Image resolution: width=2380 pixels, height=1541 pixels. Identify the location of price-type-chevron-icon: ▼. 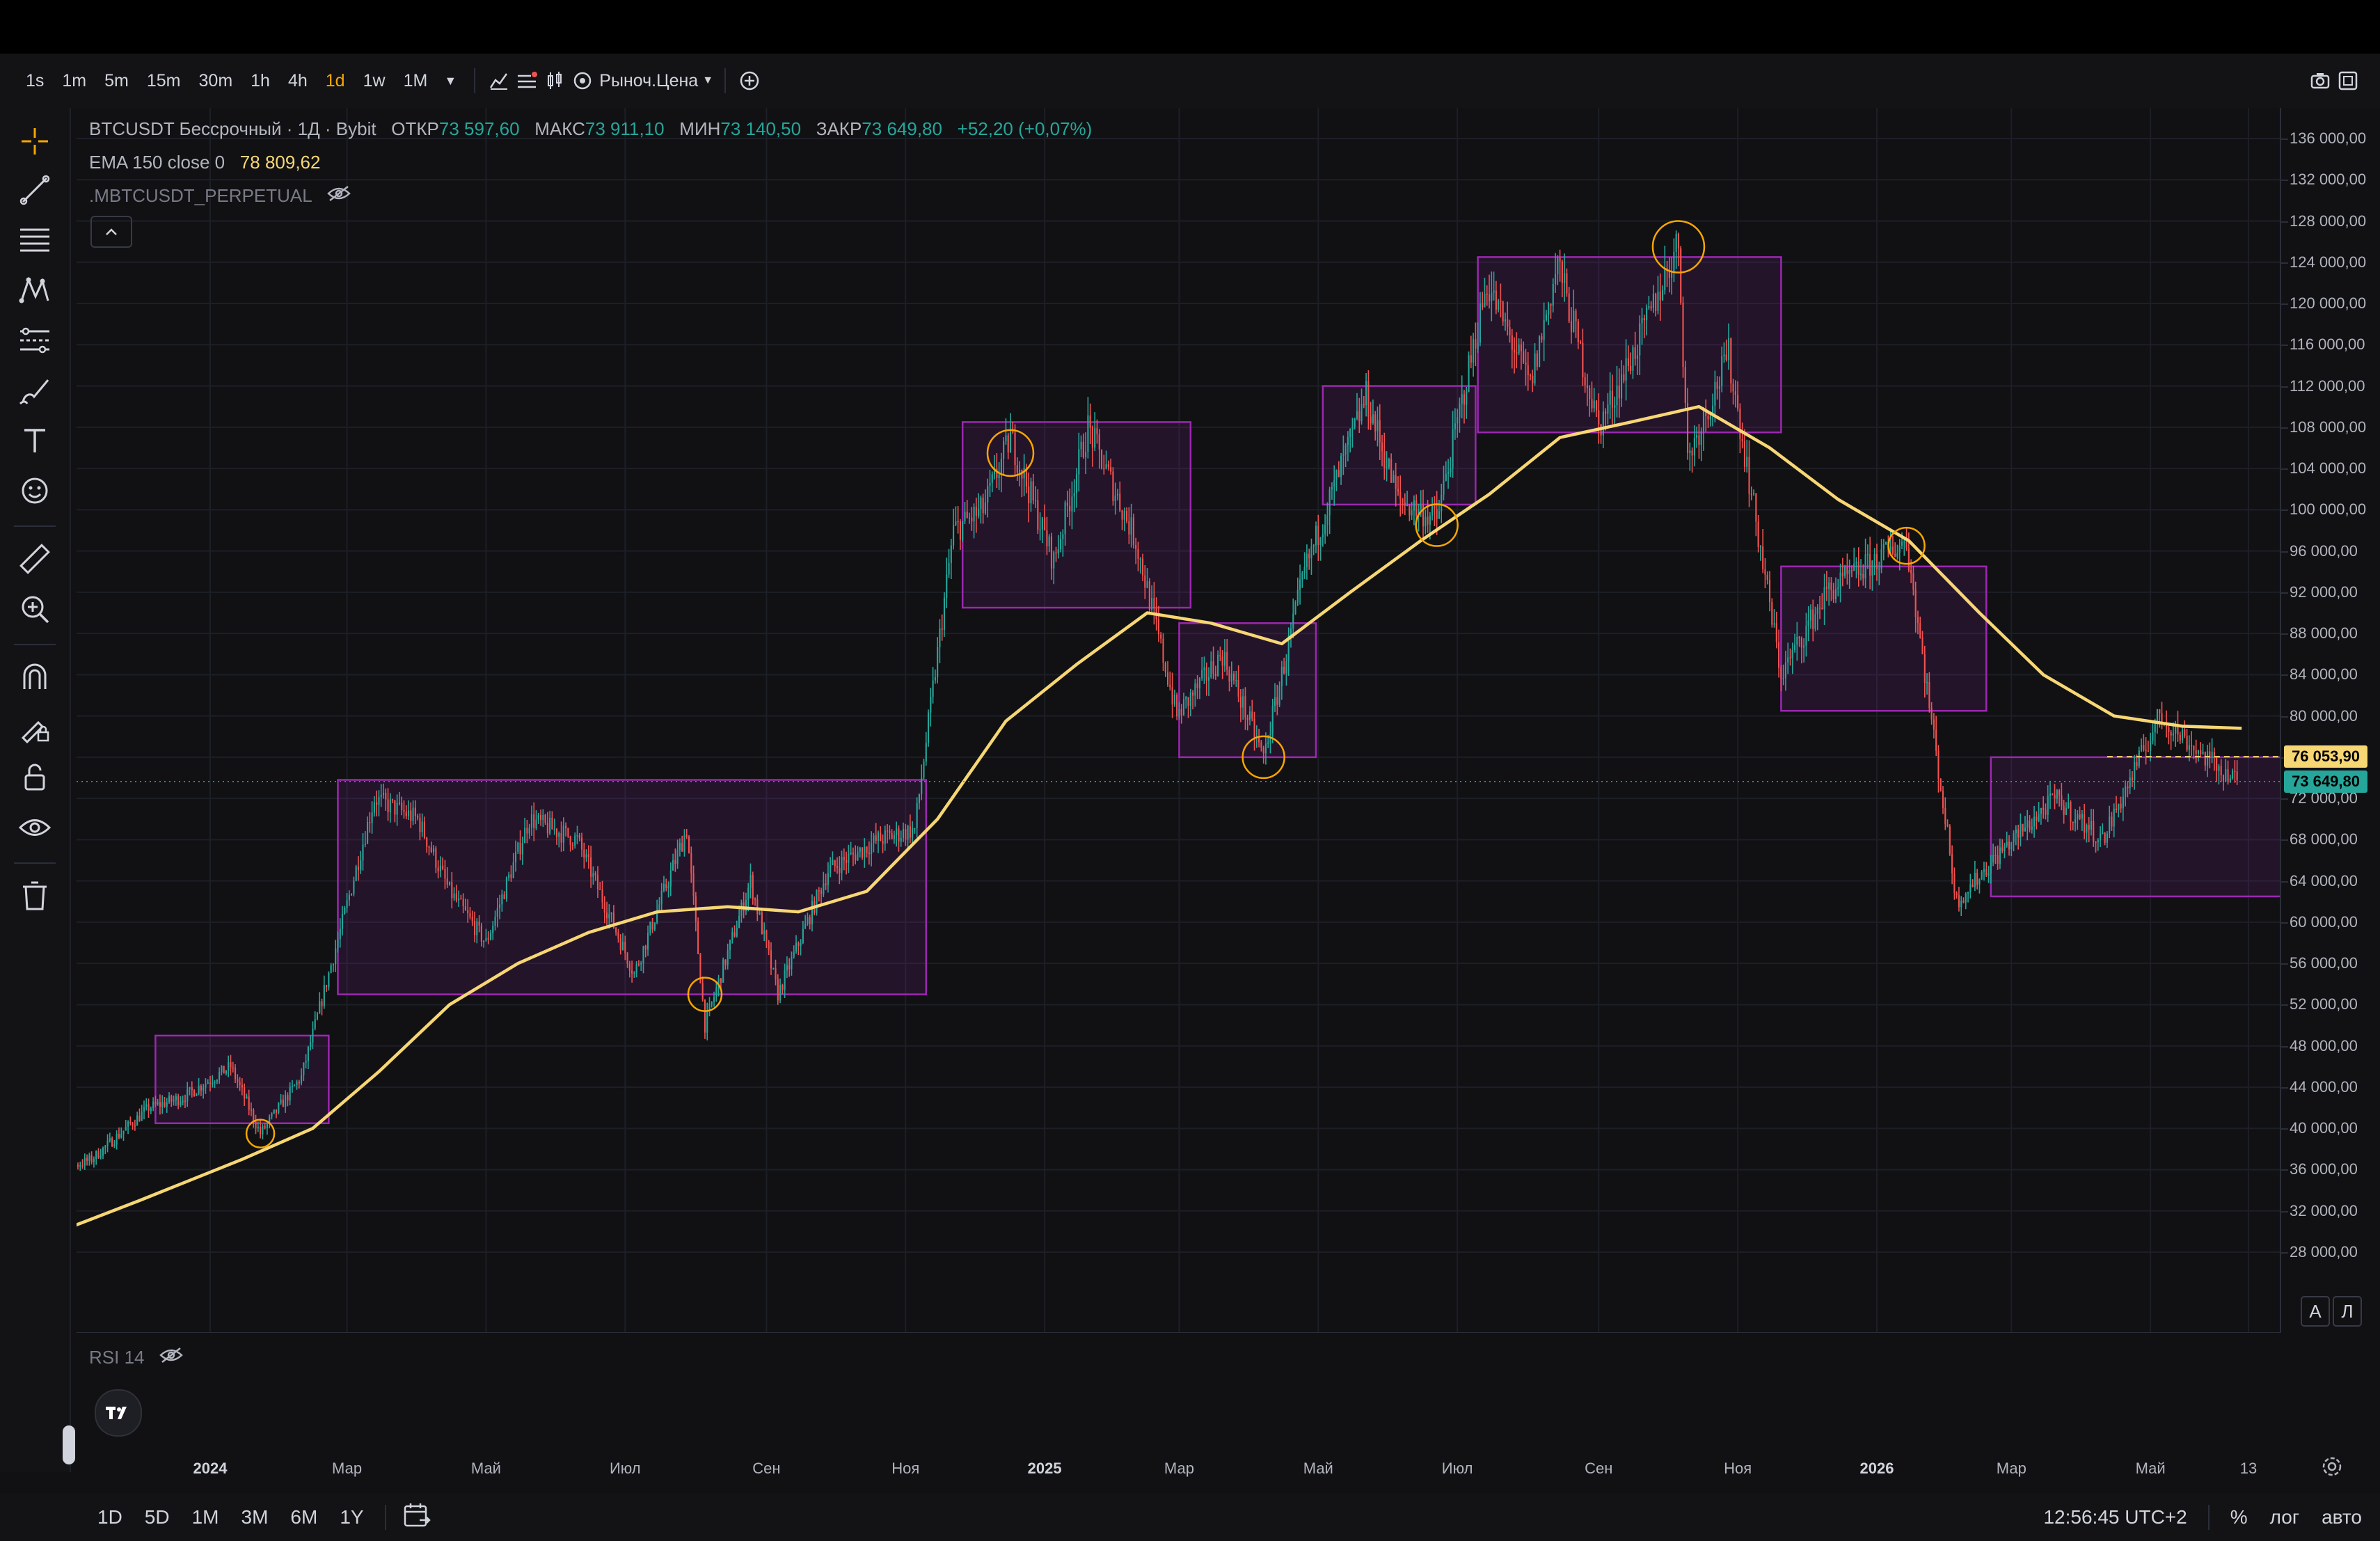
(708, 81).